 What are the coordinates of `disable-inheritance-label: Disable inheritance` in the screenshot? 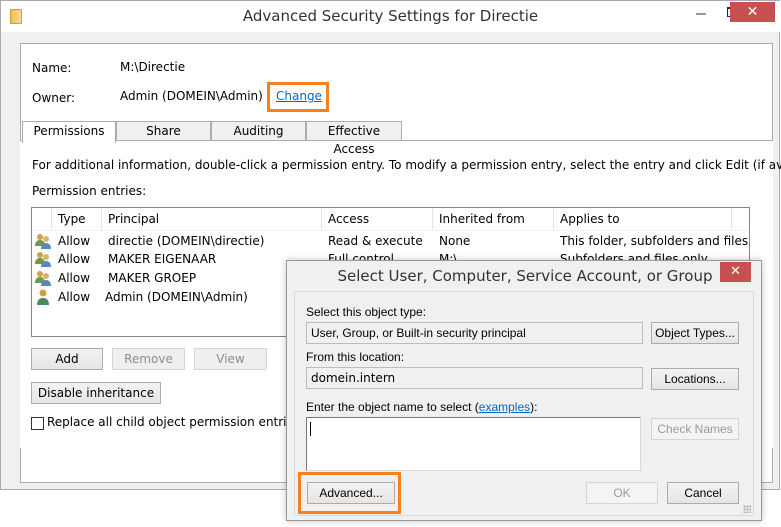 It's located at (96, 393).